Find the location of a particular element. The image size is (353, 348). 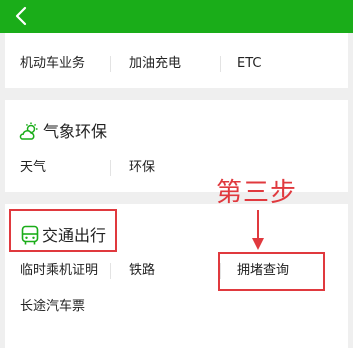

top-navigation-bar is located at coordinates (176, 16).